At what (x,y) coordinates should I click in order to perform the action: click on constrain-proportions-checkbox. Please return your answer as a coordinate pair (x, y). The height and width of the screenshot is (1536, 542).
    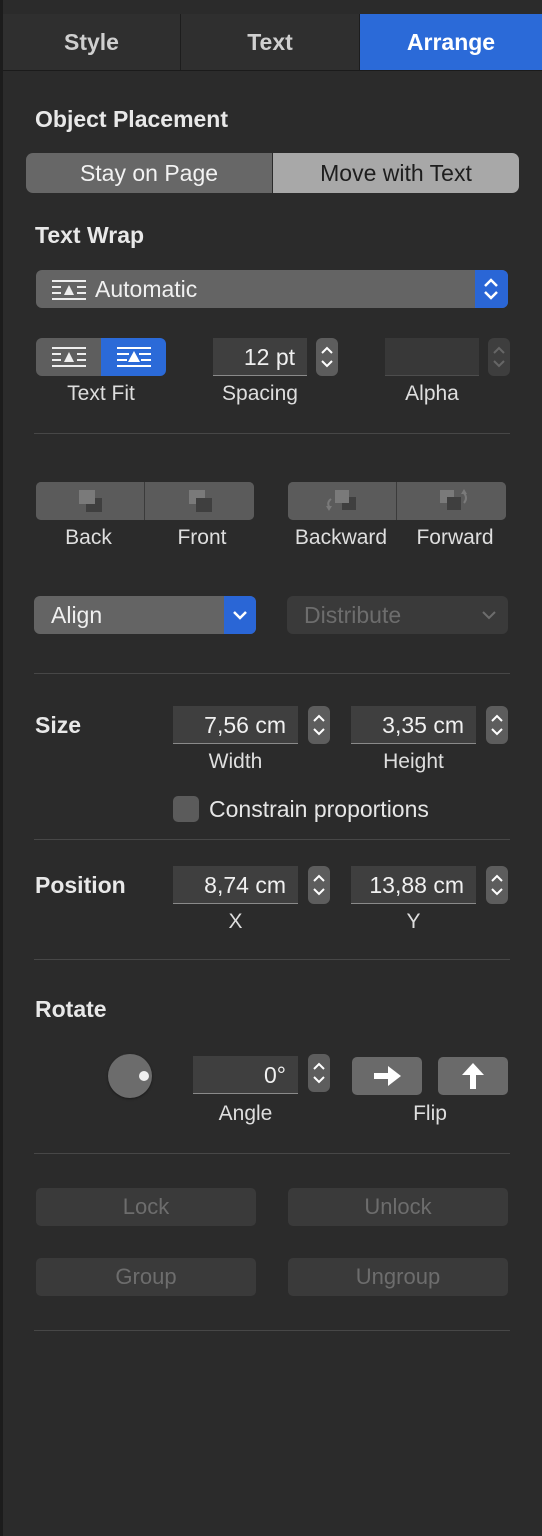
    Looking at the image, I should click on (186, 809).